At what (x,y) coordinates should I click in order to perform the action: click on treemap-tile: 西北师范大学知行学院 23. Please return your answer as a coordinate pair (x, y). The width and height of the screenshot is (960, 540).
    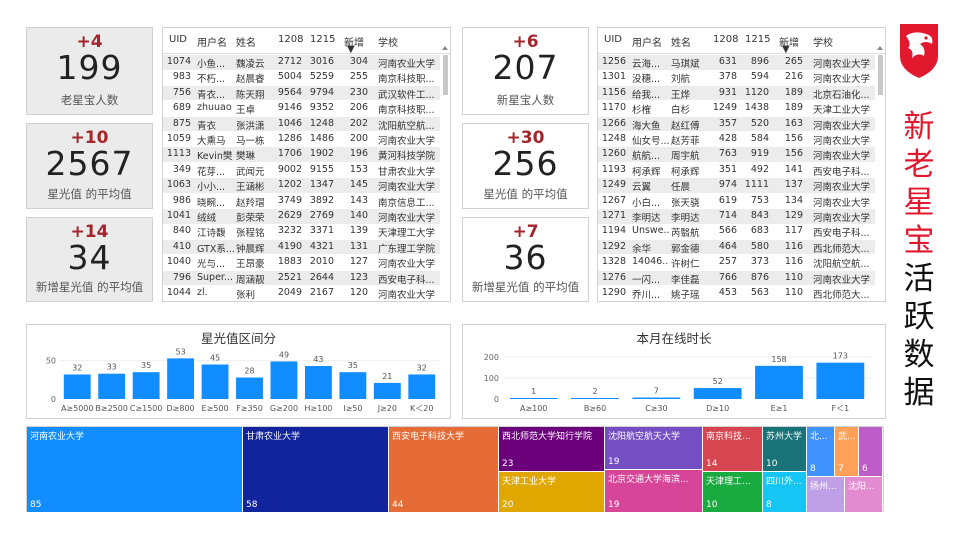
    Looking at the image, I should click on (551, 449).